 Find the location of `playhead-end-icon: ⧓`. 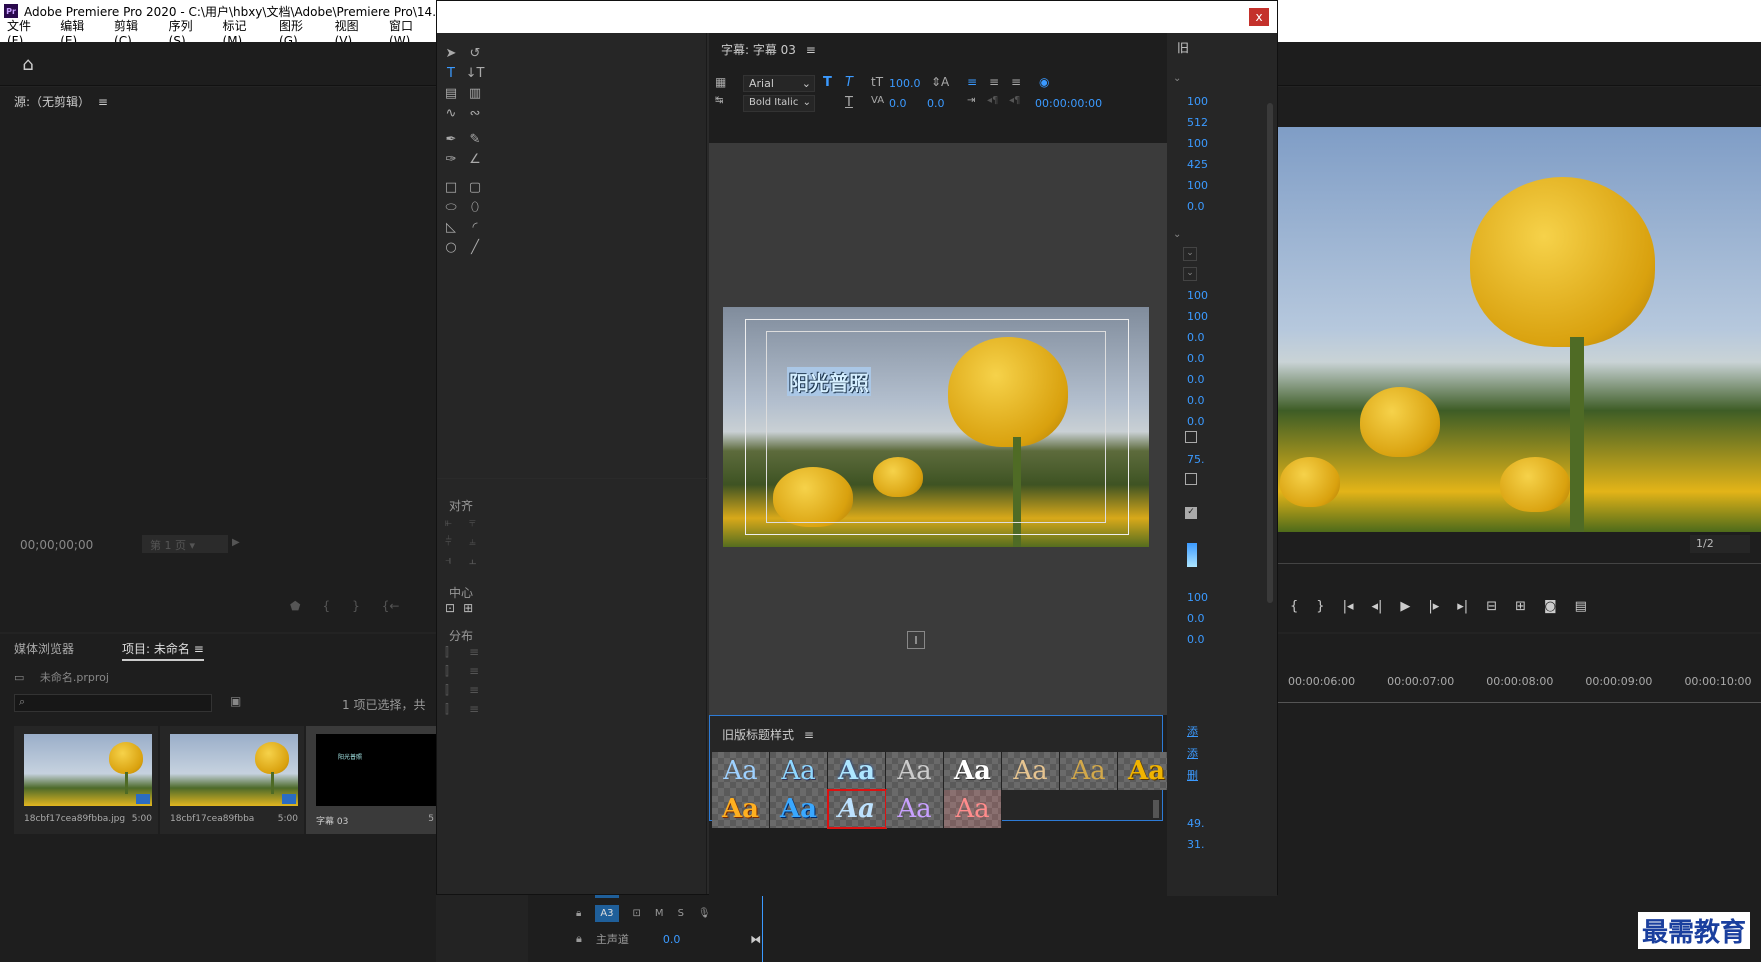

playhead-end-icon: ⧓ is located at coordinates (755, 939).